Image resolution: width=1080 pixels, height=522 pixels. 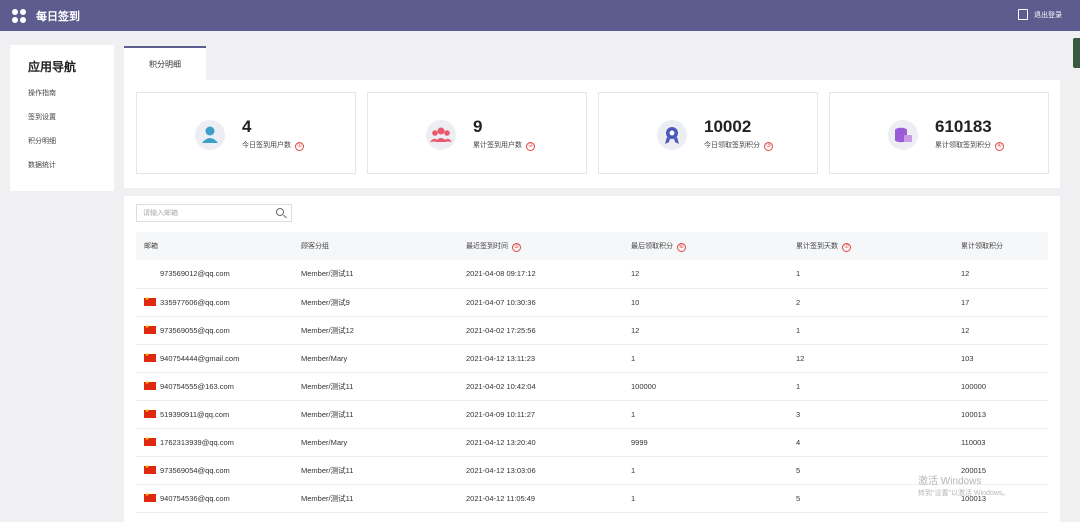 I want to click on stat-label: 今日领取签到积分, so click(x=732, y=145).